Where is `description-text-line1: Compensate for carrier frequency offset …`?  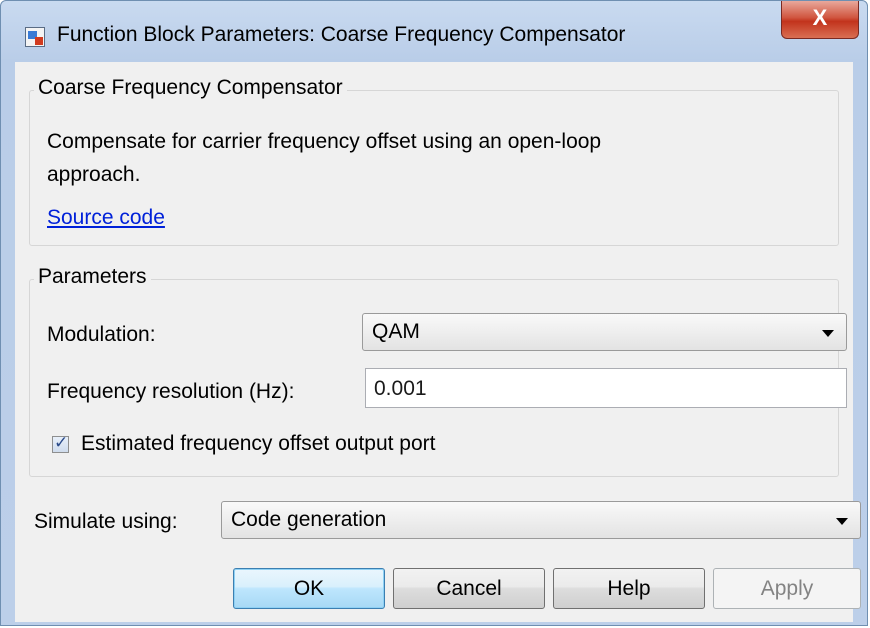
description-text-line1: Compensate for carrier frequency offset … is located at coordinates (324, 141).